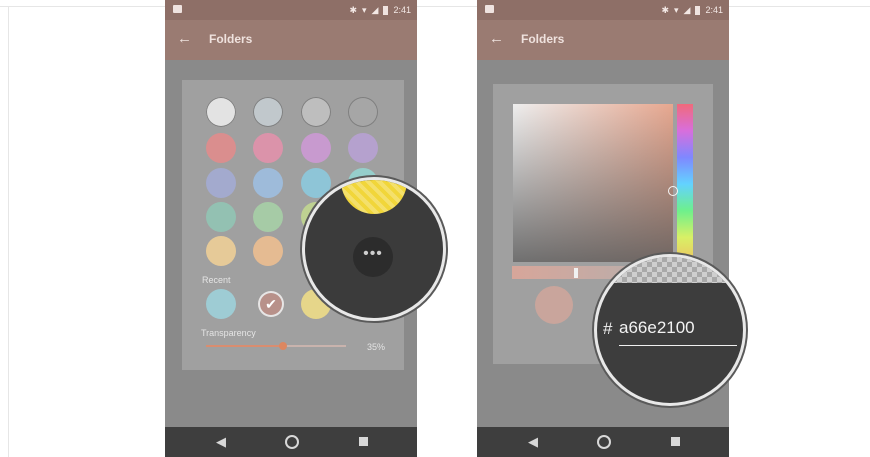  I want to click on saturation-value-picker, so click(593, 183).